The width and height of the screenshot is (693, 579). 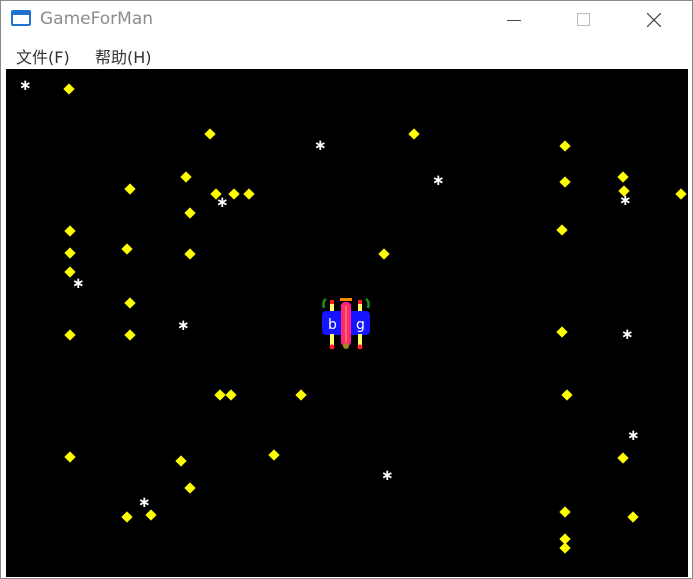 I want to click on menu-bar: 文件(F) 帮助(H), so click(x=346, y=54).